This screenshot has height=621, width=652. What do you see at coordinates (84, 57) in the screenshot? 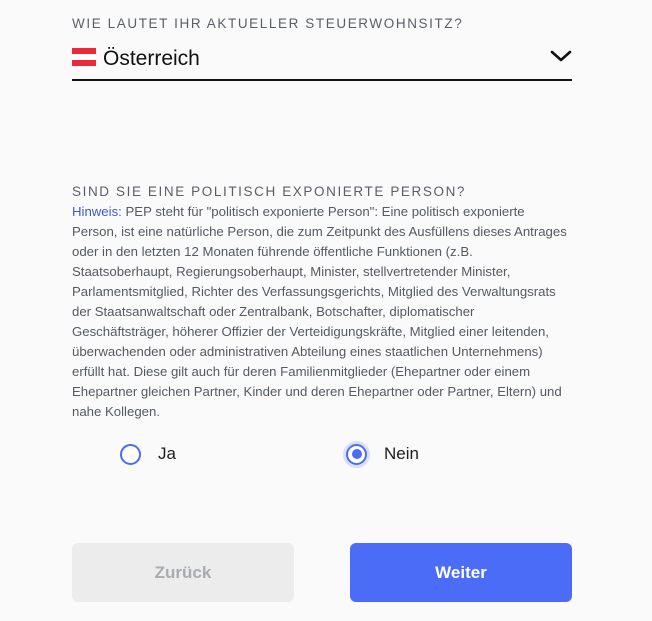
I see `austria-flag-icon` at bounding box center [84, 57].